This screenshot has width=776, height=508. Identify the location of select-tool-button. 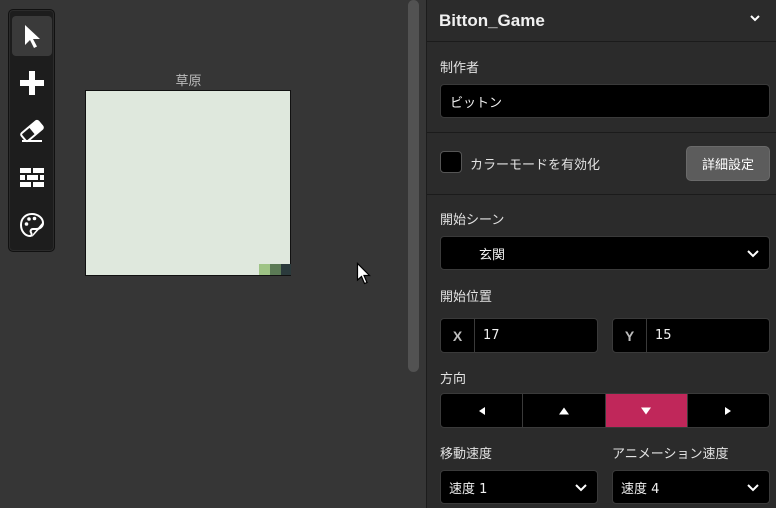
(32, 36).